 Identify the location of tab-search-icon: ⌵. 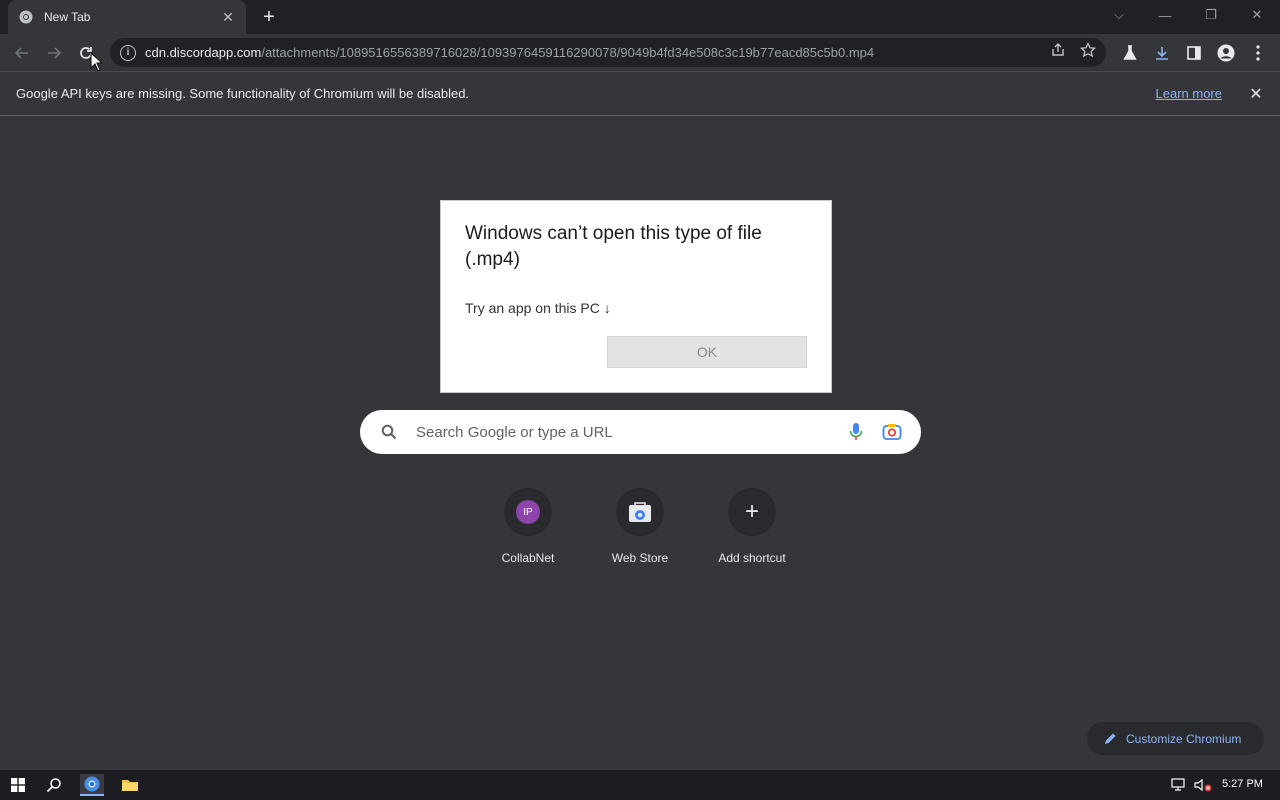
(1119, 15).